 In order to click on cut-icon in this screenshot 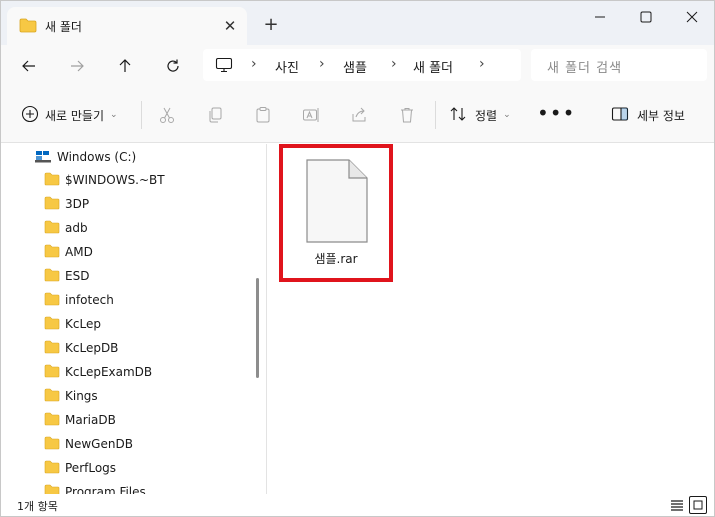, I will do `click(167, 115)`.